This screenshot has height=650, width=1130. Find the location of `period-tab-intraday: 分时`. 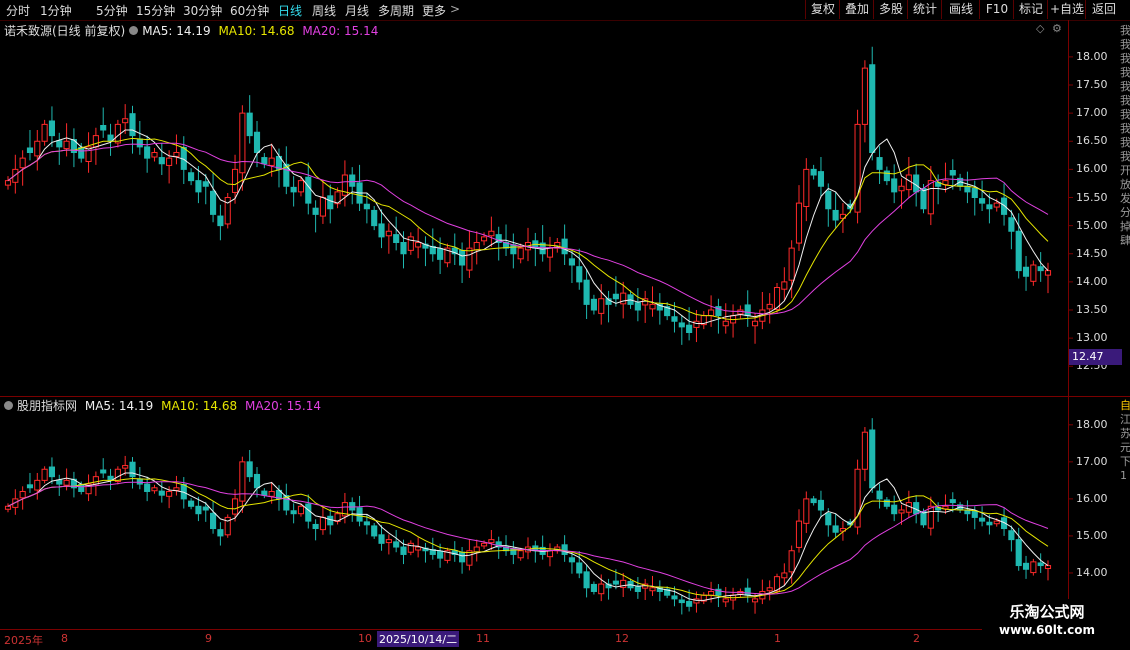

period-tab-intraday: 分时 is located at coordinates (18, 10).